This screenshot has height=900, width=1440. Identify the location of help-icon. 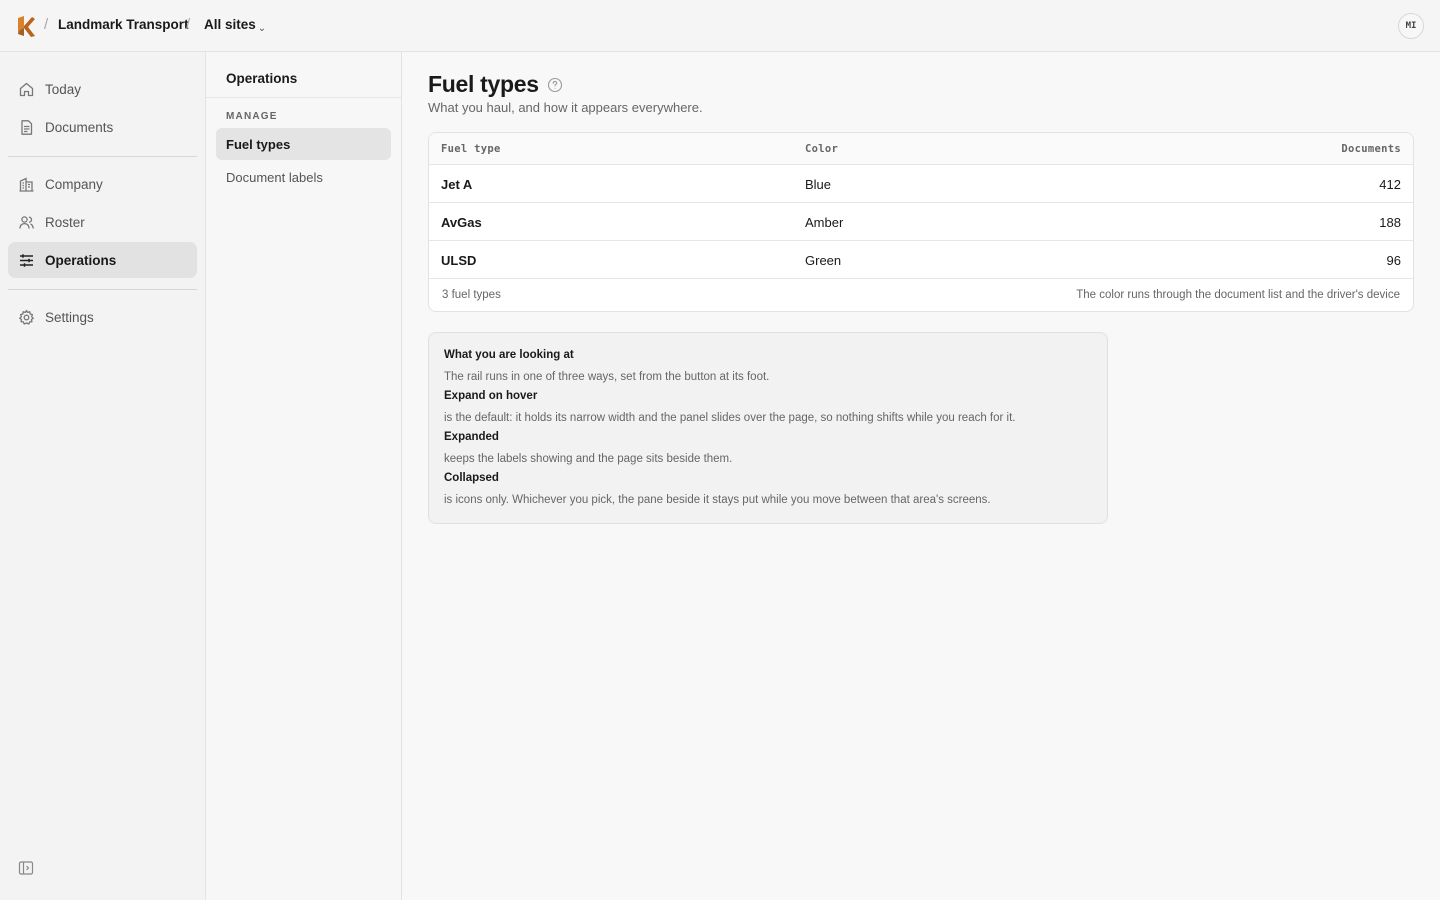
(555, 85).